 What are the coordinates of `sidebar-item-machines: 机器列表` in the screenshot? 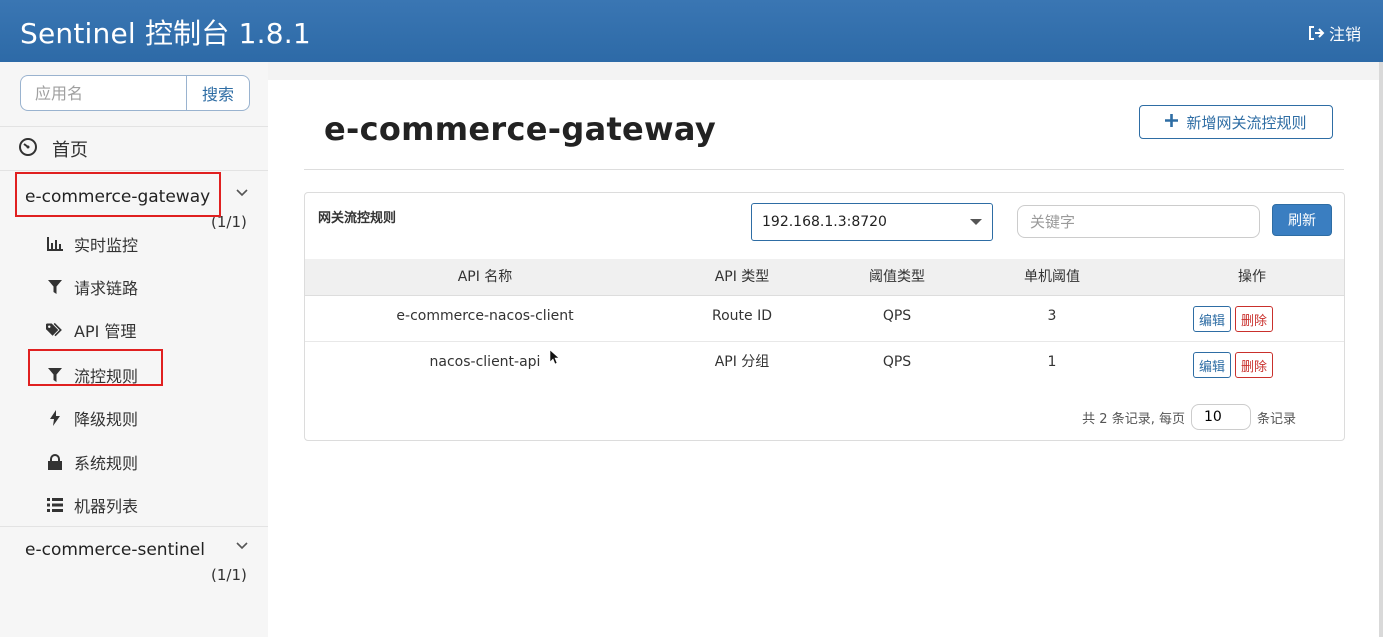 It's located at (92, 505).